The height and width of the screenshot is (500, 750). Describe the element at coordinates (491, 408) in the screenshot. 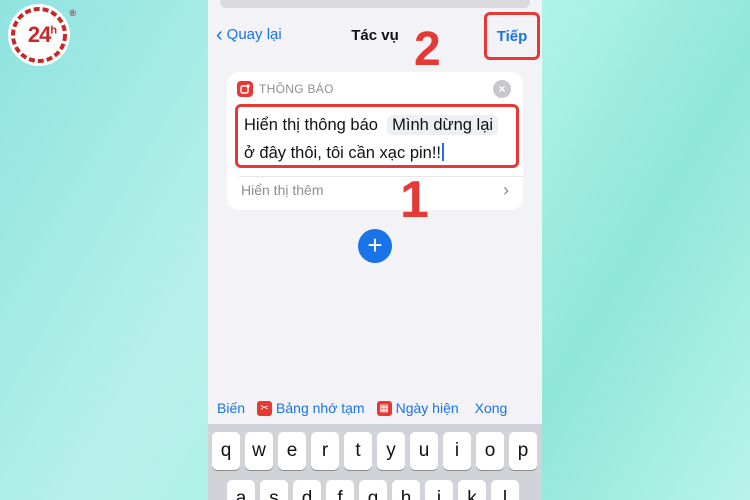

I see `done-button: Xong` at that location.